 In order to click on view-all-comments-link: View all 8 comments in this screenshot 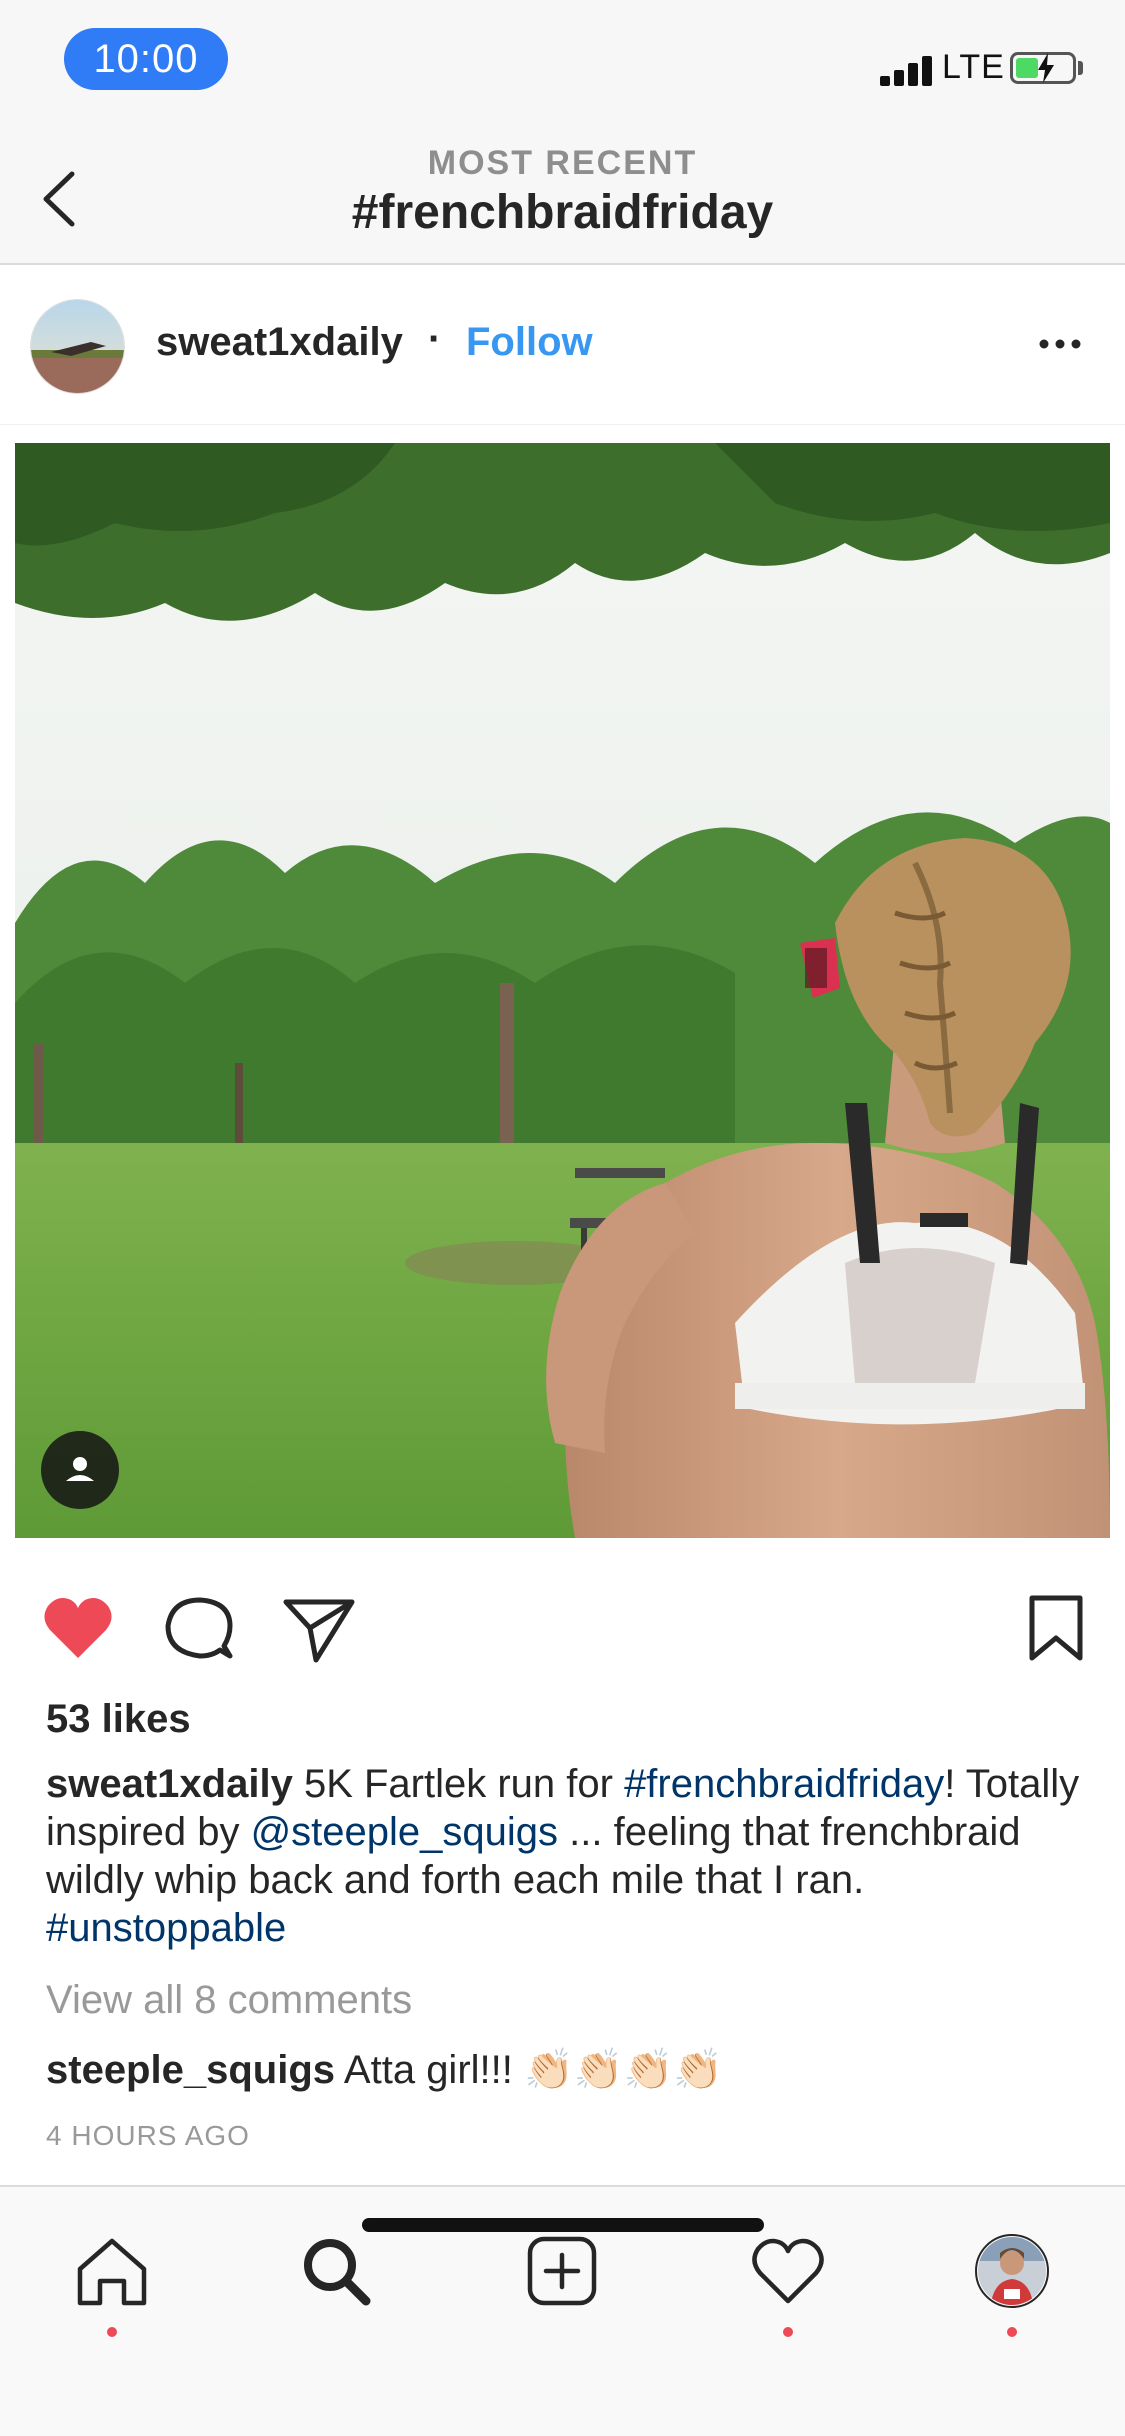, I will do `click(229, 2000)`.